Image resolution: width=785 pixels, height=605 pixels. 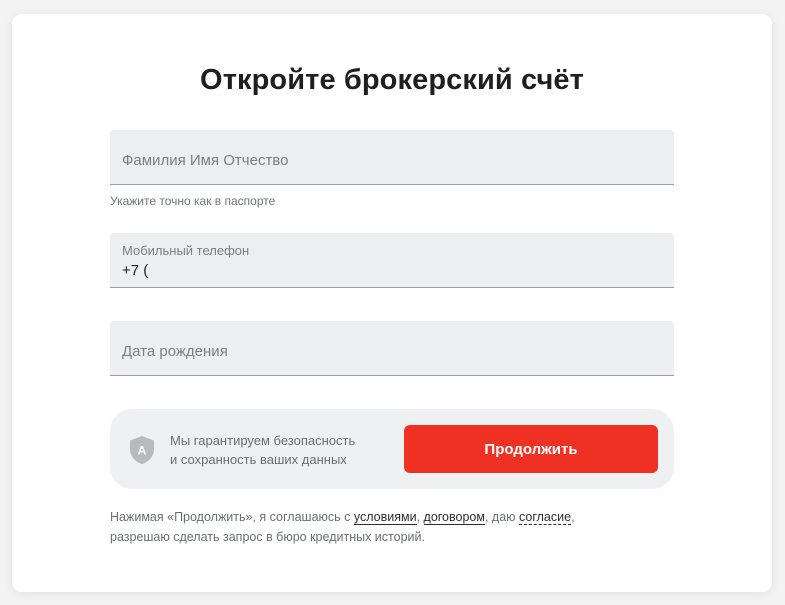 I want to click on conditions-link: условиями, so click(x=385, y=517).